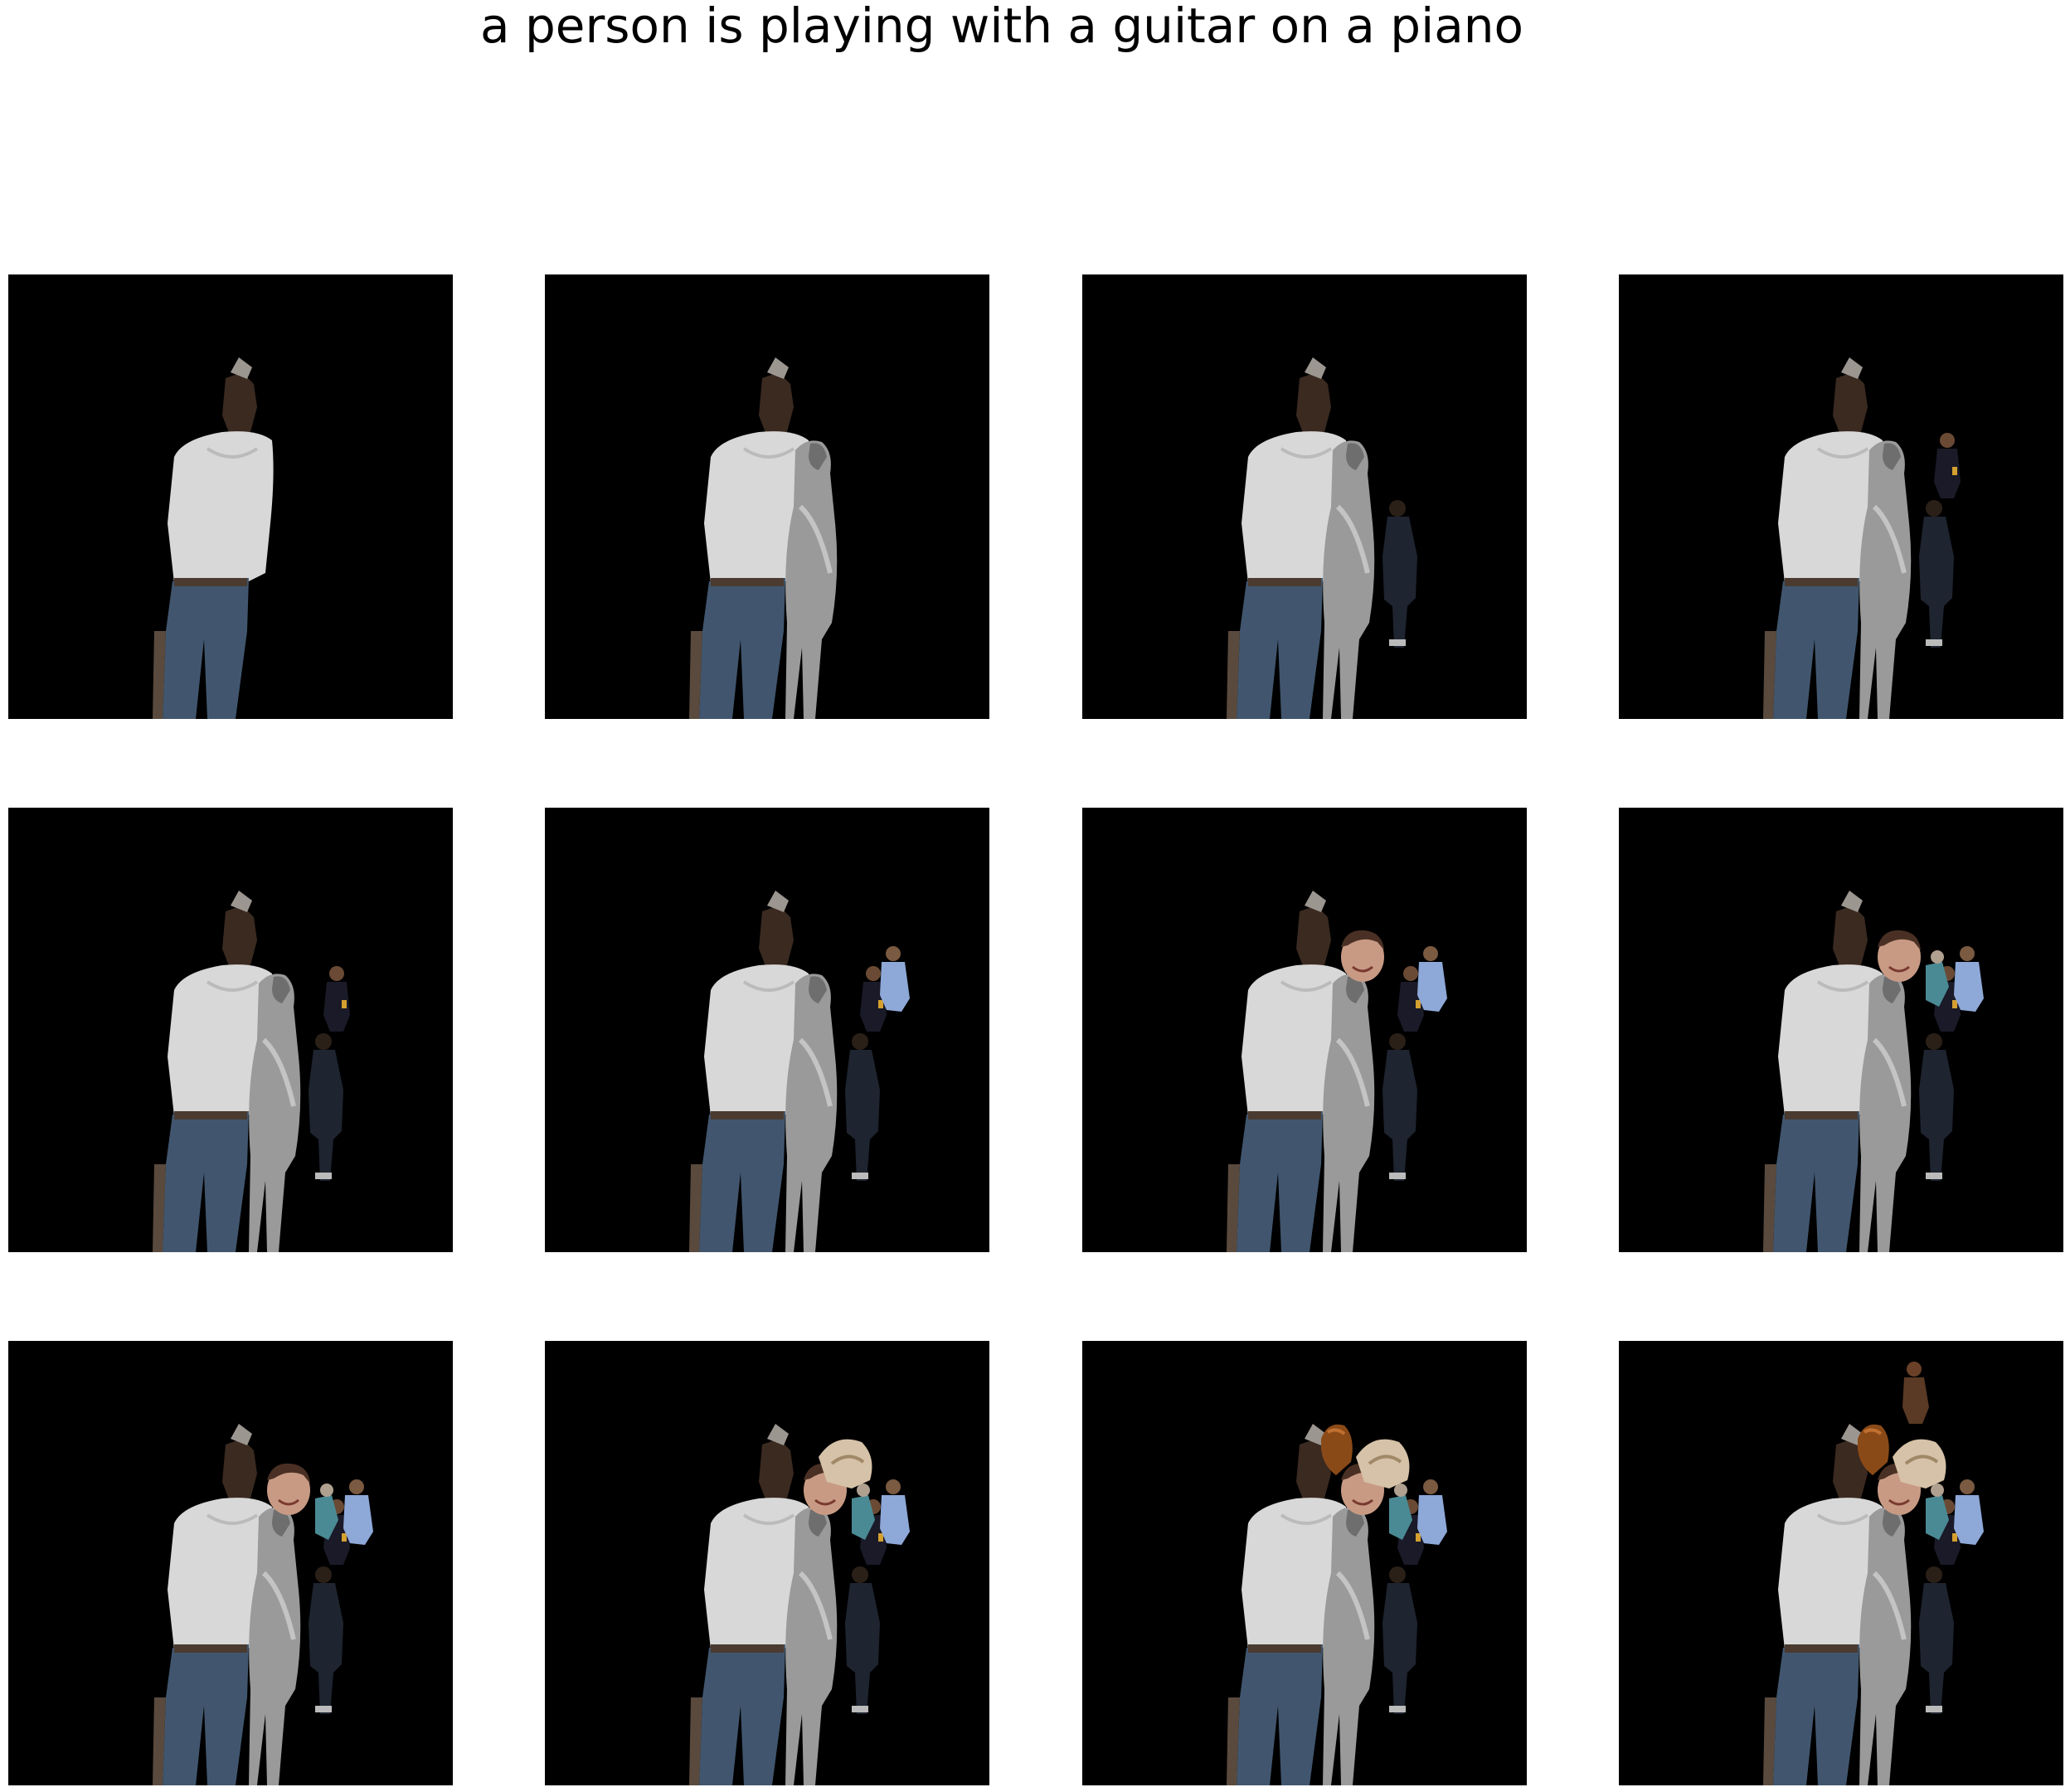 Image resolution: width=2070 pixels, height=1792 pixels. Describe the element at coordinates (1337, 1071) in the screenshot. I see `panel-7-image` at that location.